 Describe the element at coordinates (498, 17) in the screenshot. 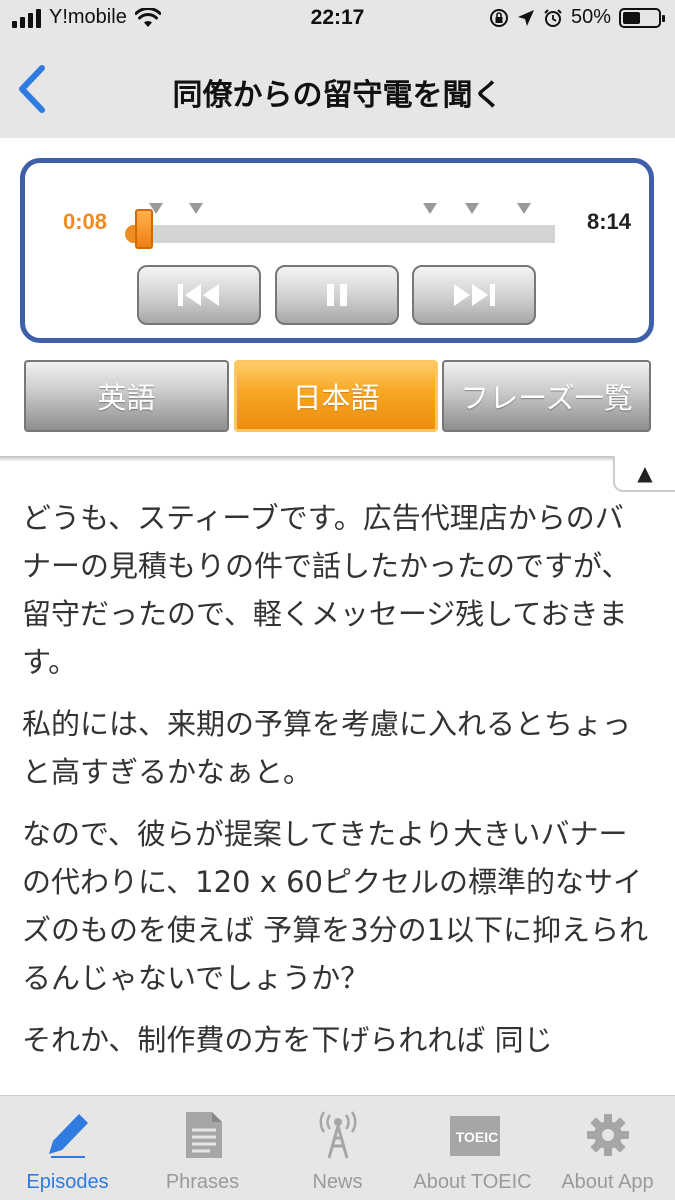

I see `orientation-lock-icon` at that location.